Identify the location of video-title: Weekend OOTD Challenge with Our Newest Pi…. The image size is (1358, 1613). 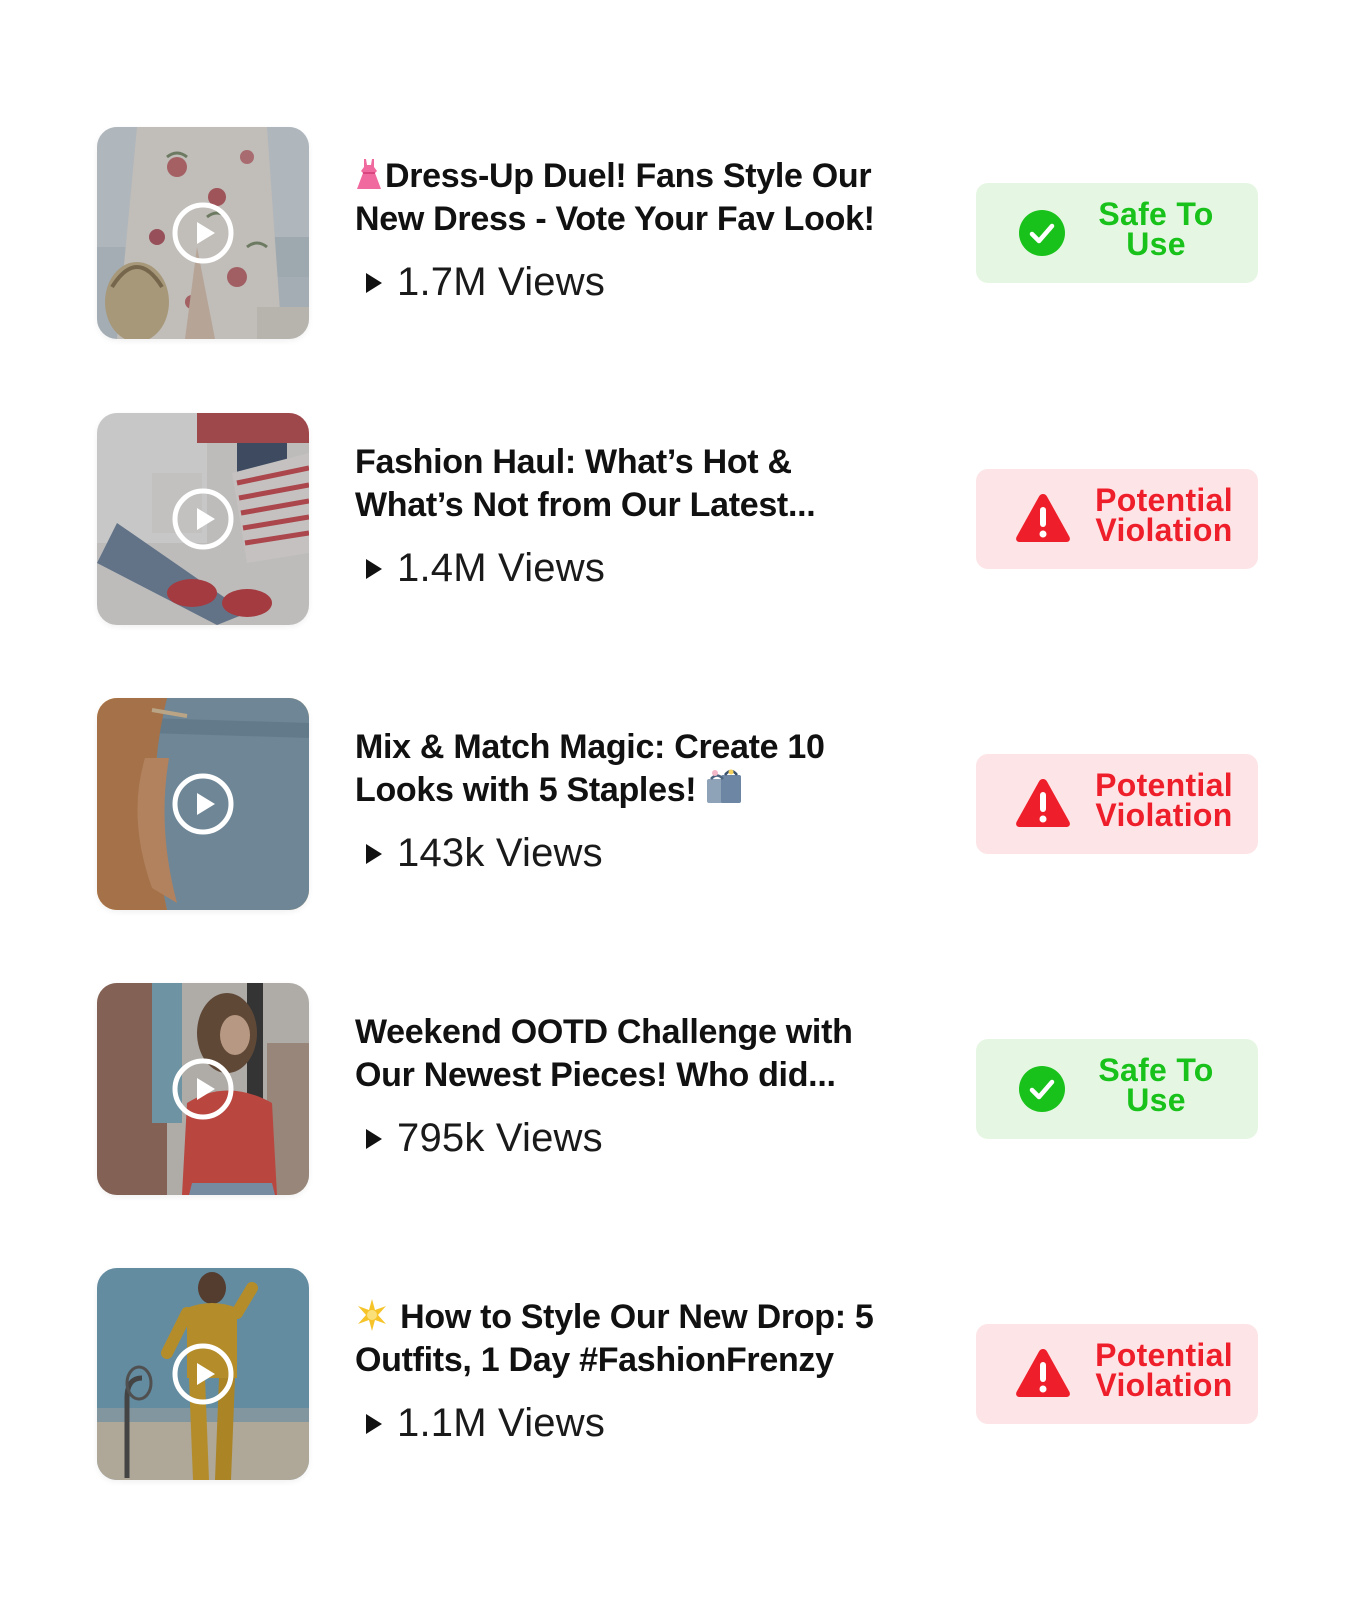
(640, 1054).